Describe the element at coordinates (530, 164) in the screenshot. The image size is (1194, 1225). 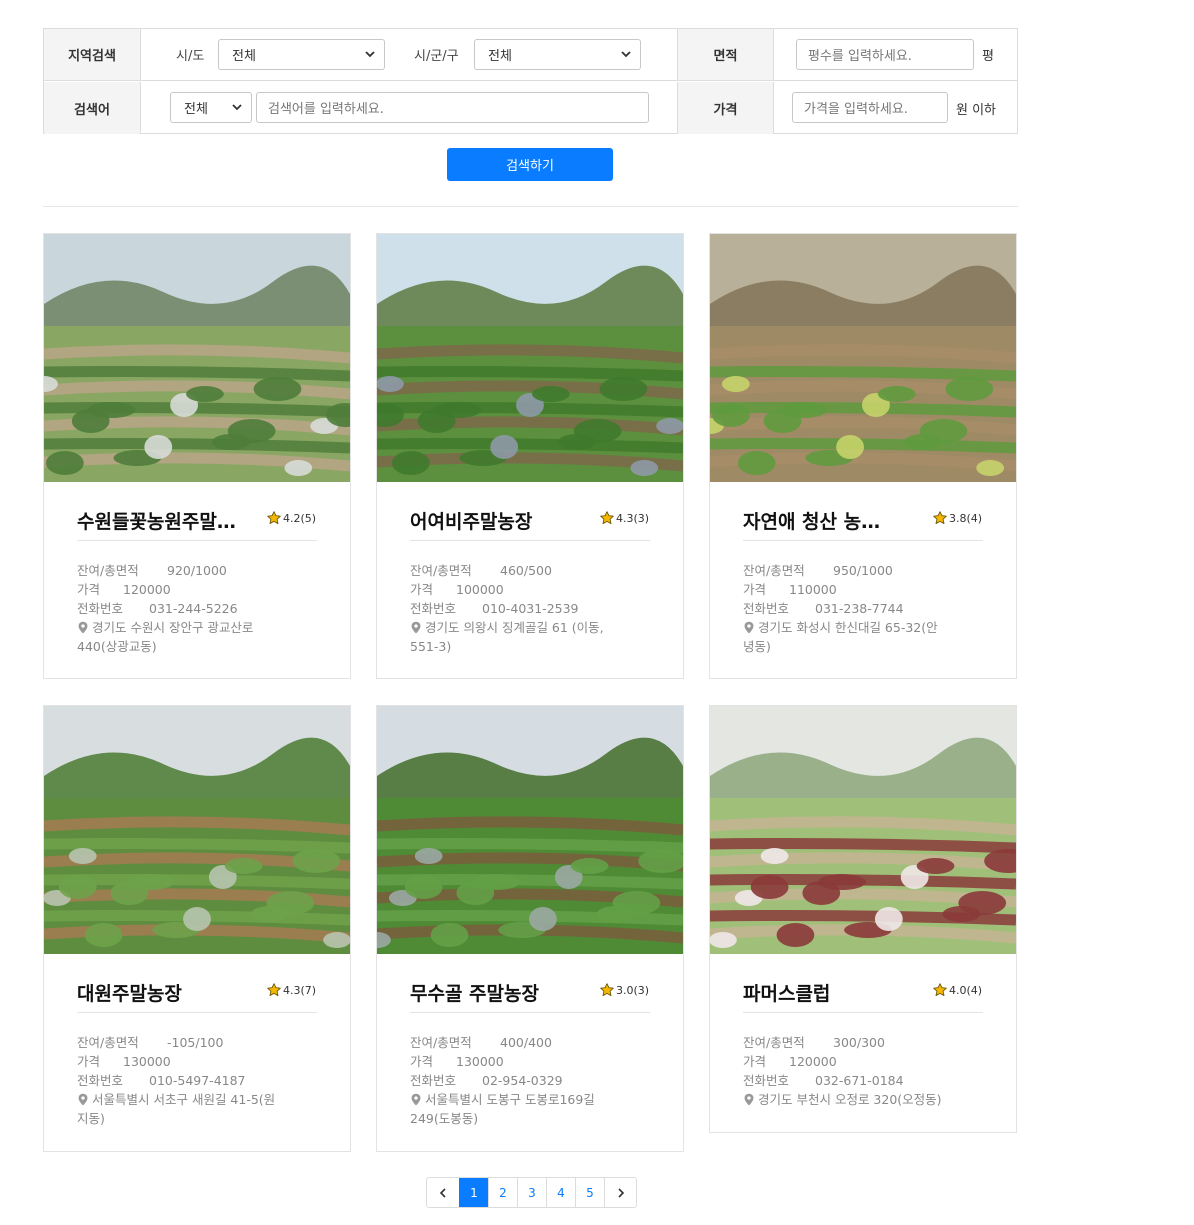
I see `search-button: 검색하기` at that location.